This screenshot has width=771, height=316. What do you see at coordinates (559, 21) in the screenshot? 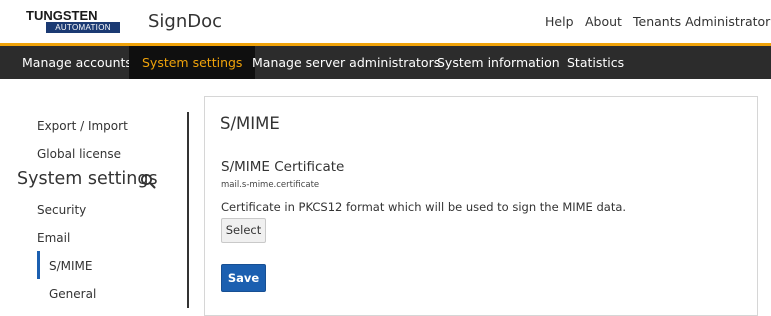
I see `help-link: Help` at bounding box center [559, 21].